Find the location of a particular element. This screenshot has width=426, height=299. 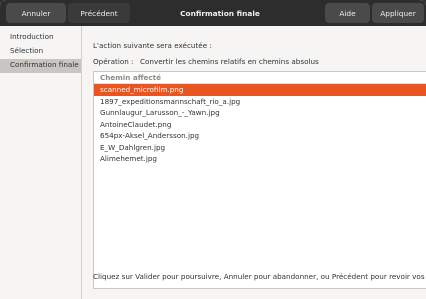

list-item: Alimehemet.jpg is located at coordinates (260, 159).